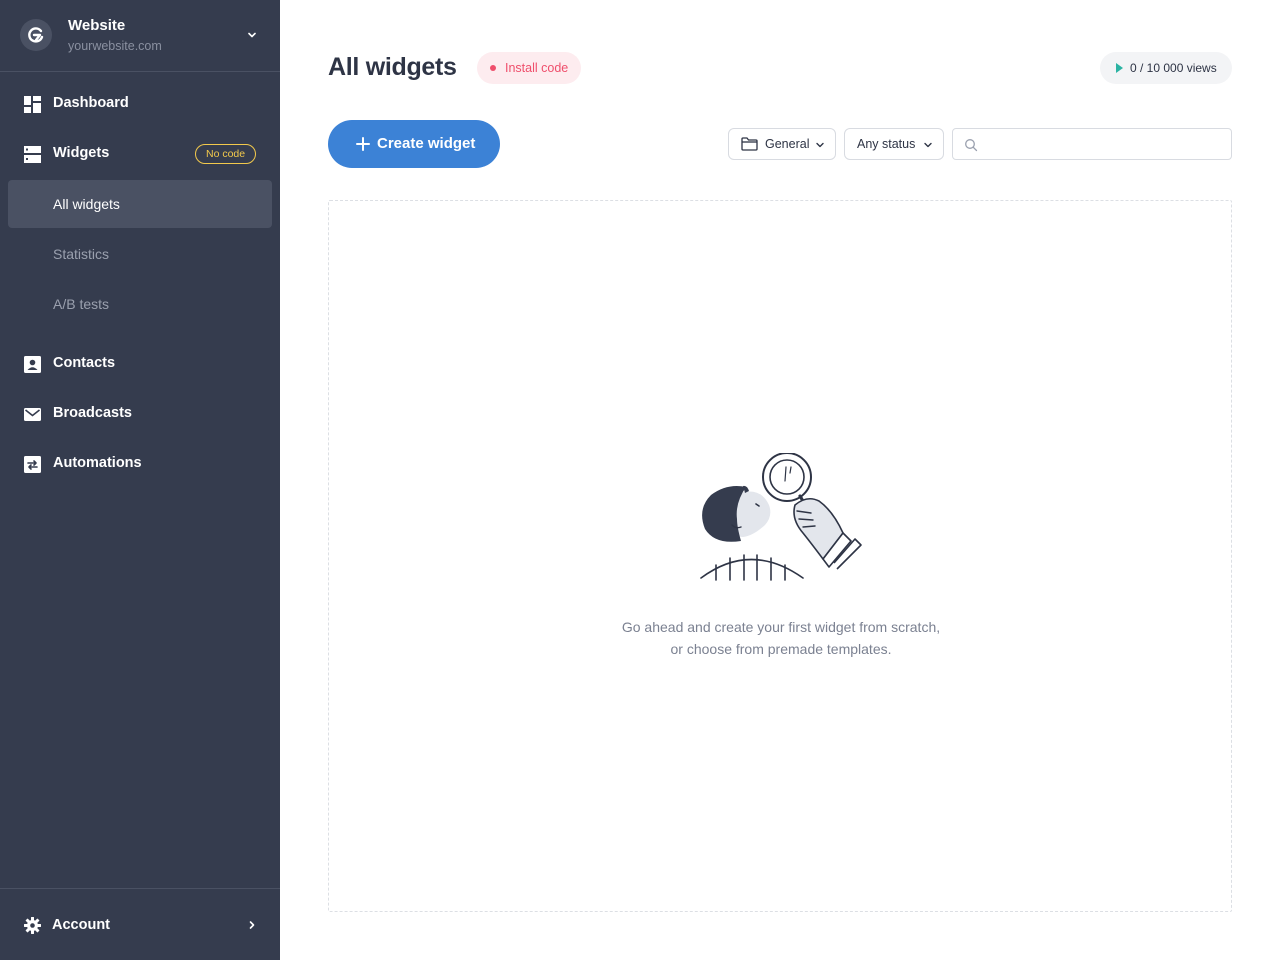  I want to click on no-code-badge: No code, so click(226, 154).